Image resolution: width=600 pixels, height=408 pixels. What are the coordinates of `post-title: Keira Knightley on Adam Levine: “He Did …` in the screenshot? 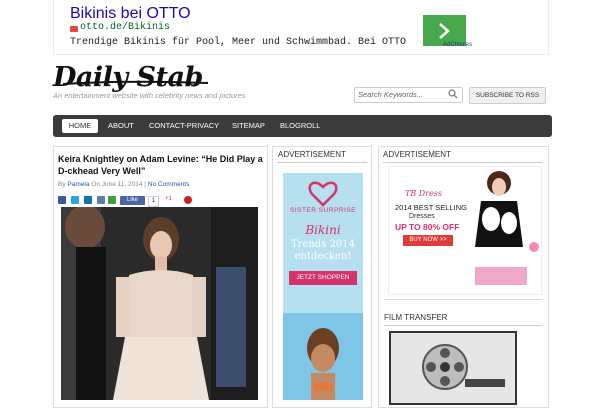 It's located at (160, 165).